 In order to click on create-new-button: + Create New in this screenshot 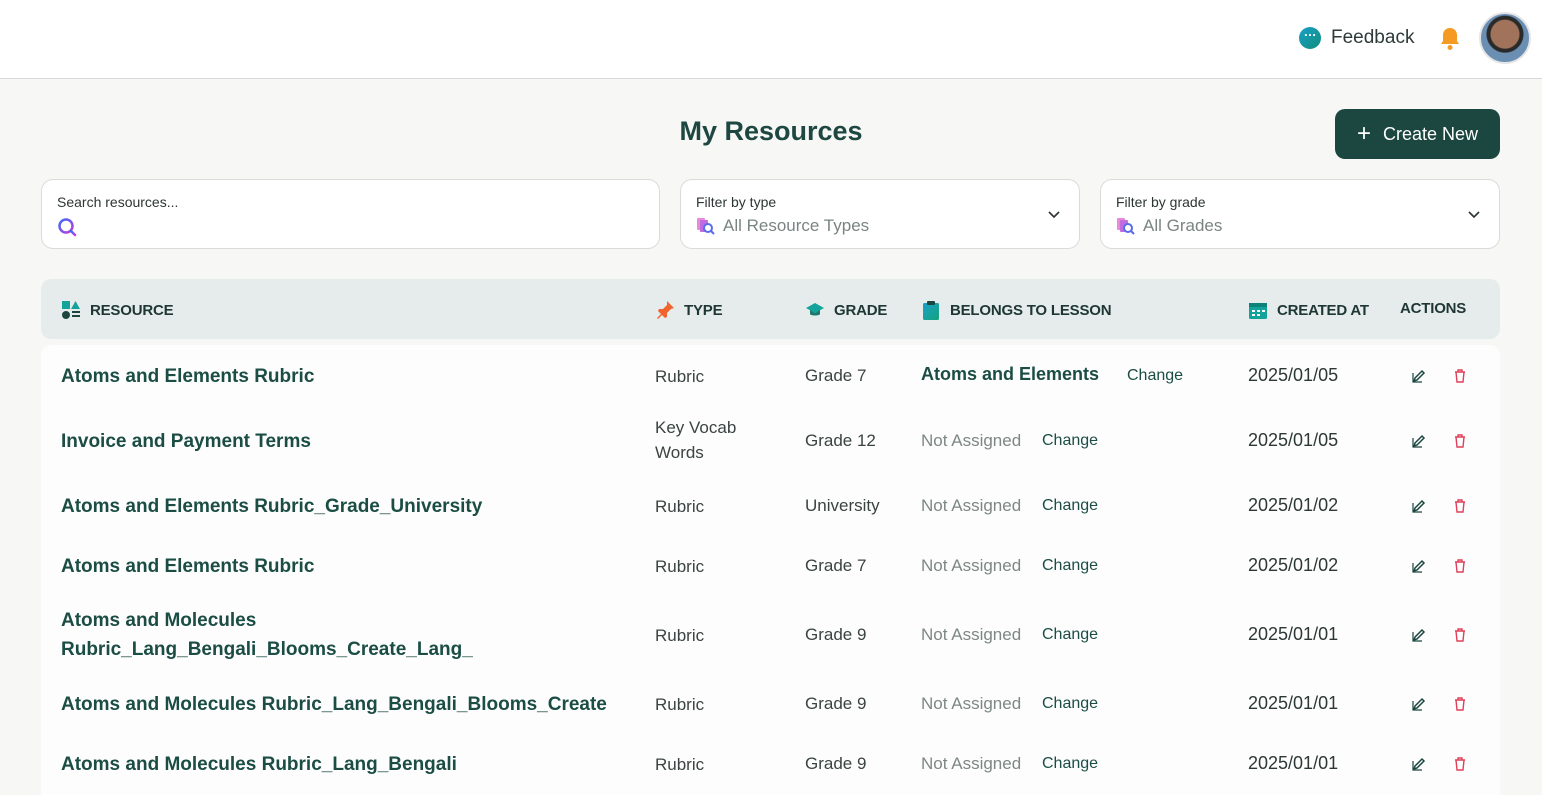, I will do `click(1417, 134)`.